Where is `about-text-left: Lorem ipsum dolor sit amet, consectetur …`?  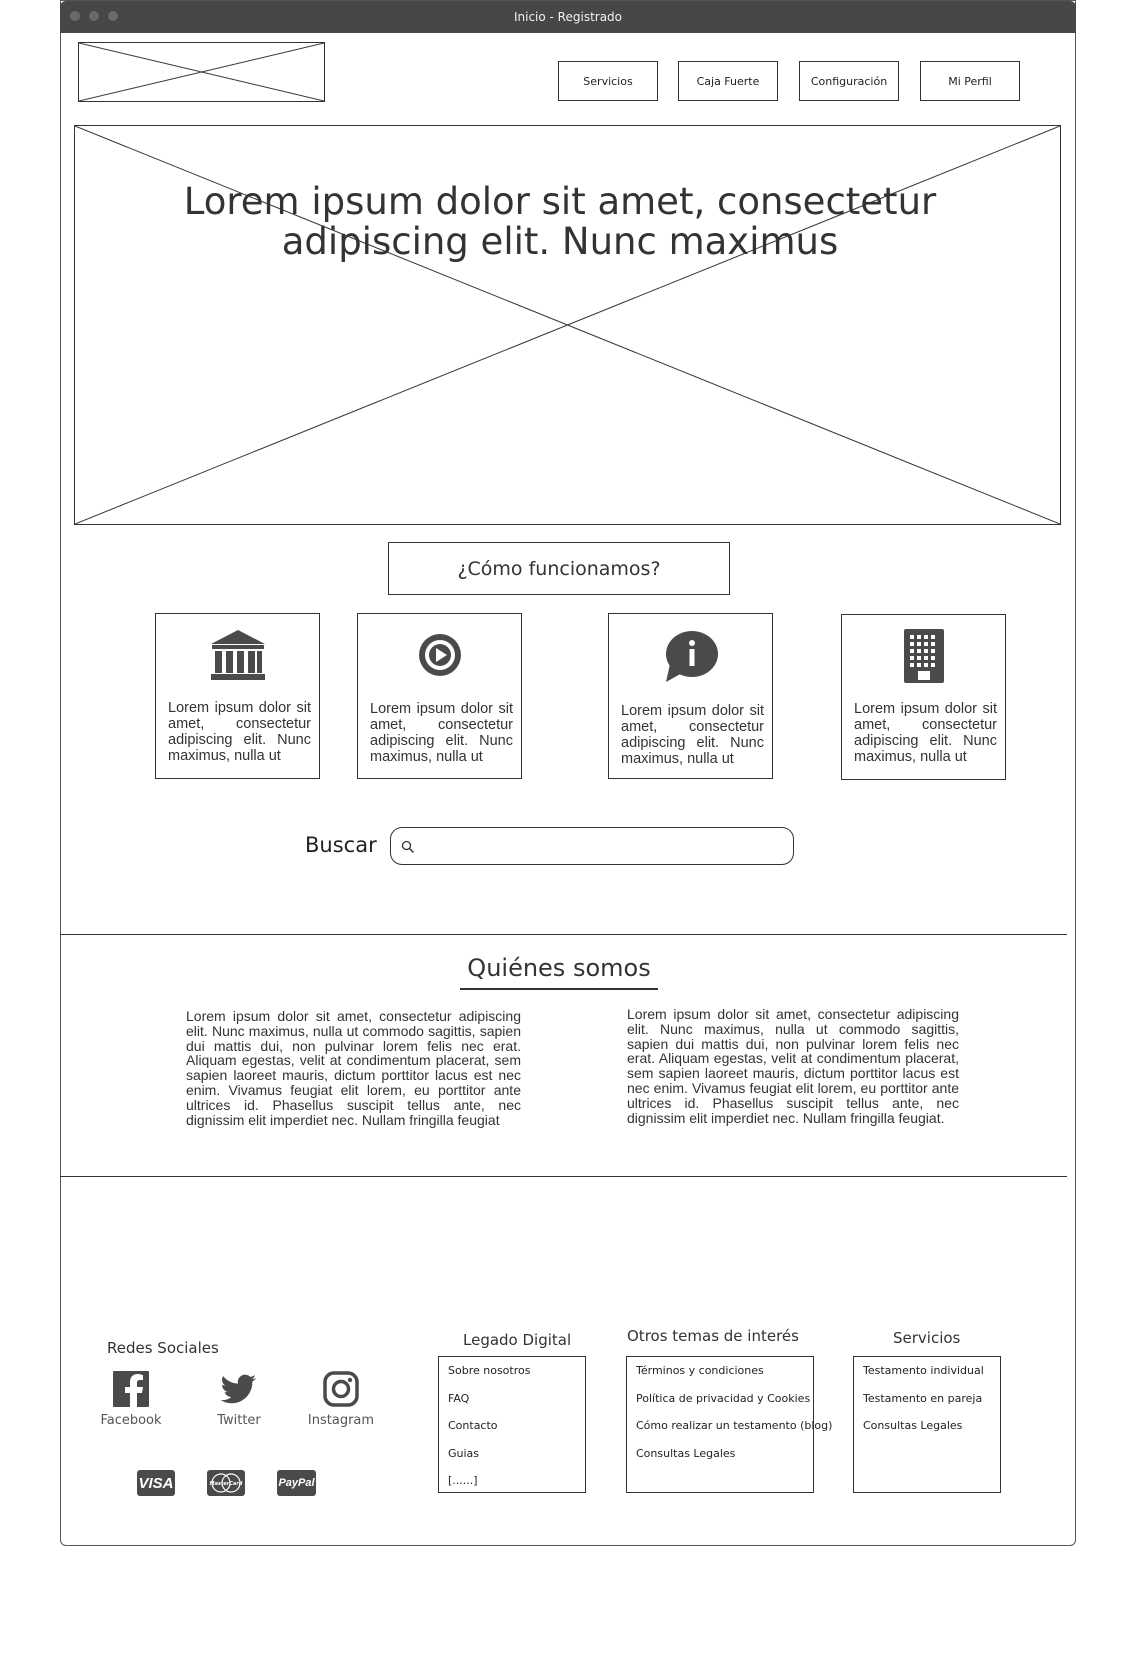
about-text-left: Lorem ipsum dolor sit amet, consectetur … is located at coordinates (353, 1068).